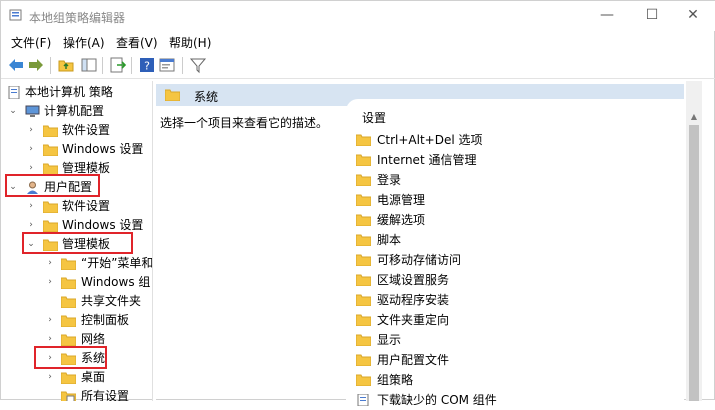 Image resolution: width=715 pixels, height=410 pixels. I want to click on menu-bar: 文件(F) 操作(A) 查看(V) 帮助(H), so click(358, 42).